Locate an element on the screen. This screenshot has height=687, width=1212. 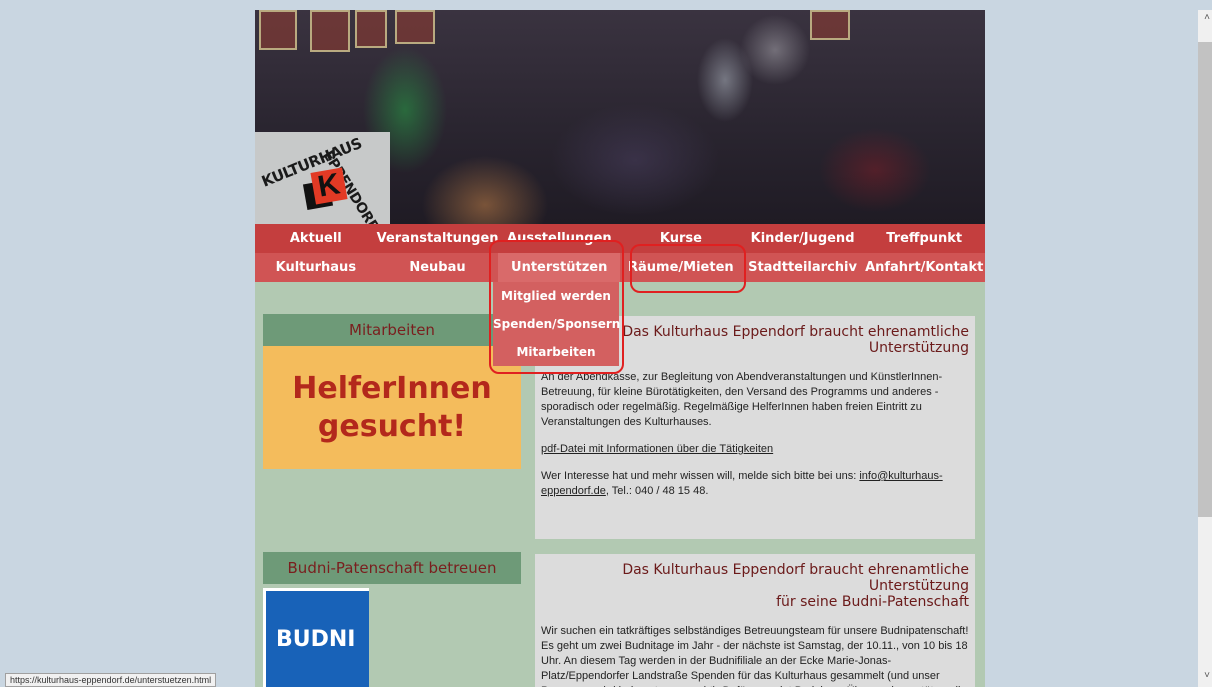
contact-suffix: , Tel.: 040 / 48 15 48. is located at coordinates (657, 491).